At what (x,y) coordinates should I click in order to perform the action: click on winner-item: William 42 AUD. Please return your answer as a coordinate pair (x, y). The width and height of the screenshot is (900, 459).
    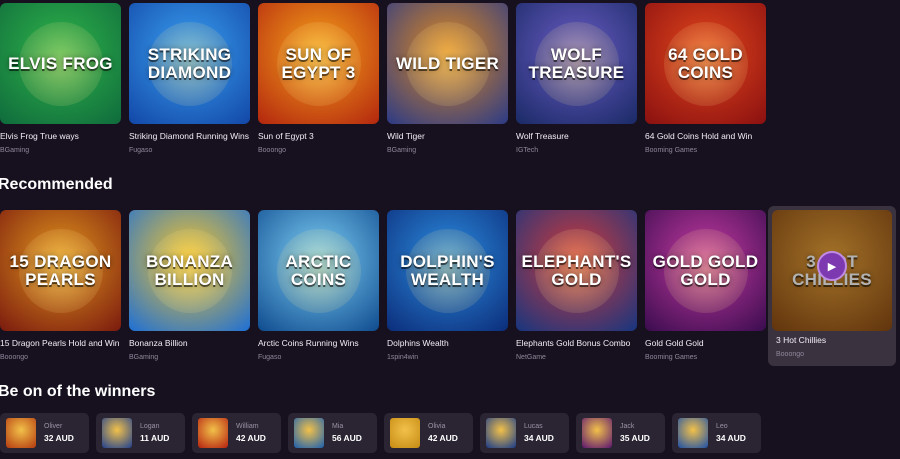
    Looking at the image, I should click on (236, 433).